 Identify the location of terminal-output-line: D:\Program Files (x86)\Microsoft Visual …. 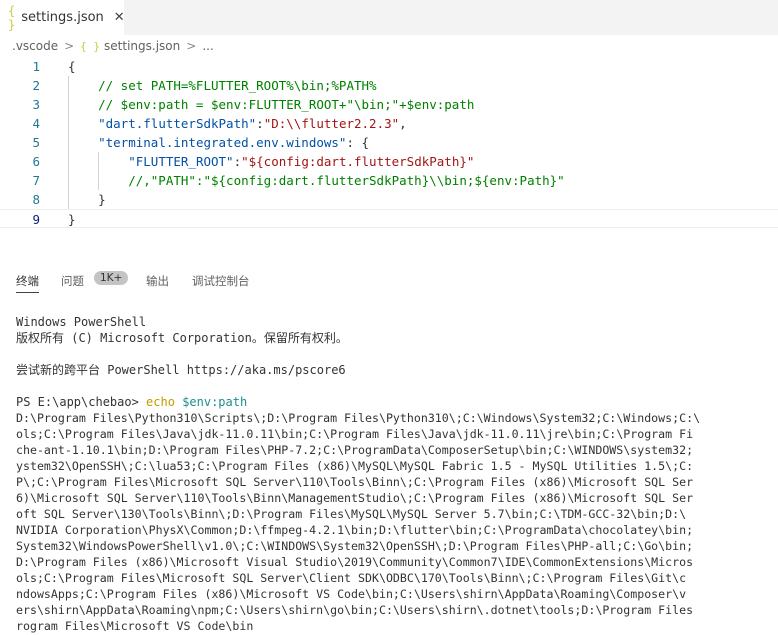
(355, 562).